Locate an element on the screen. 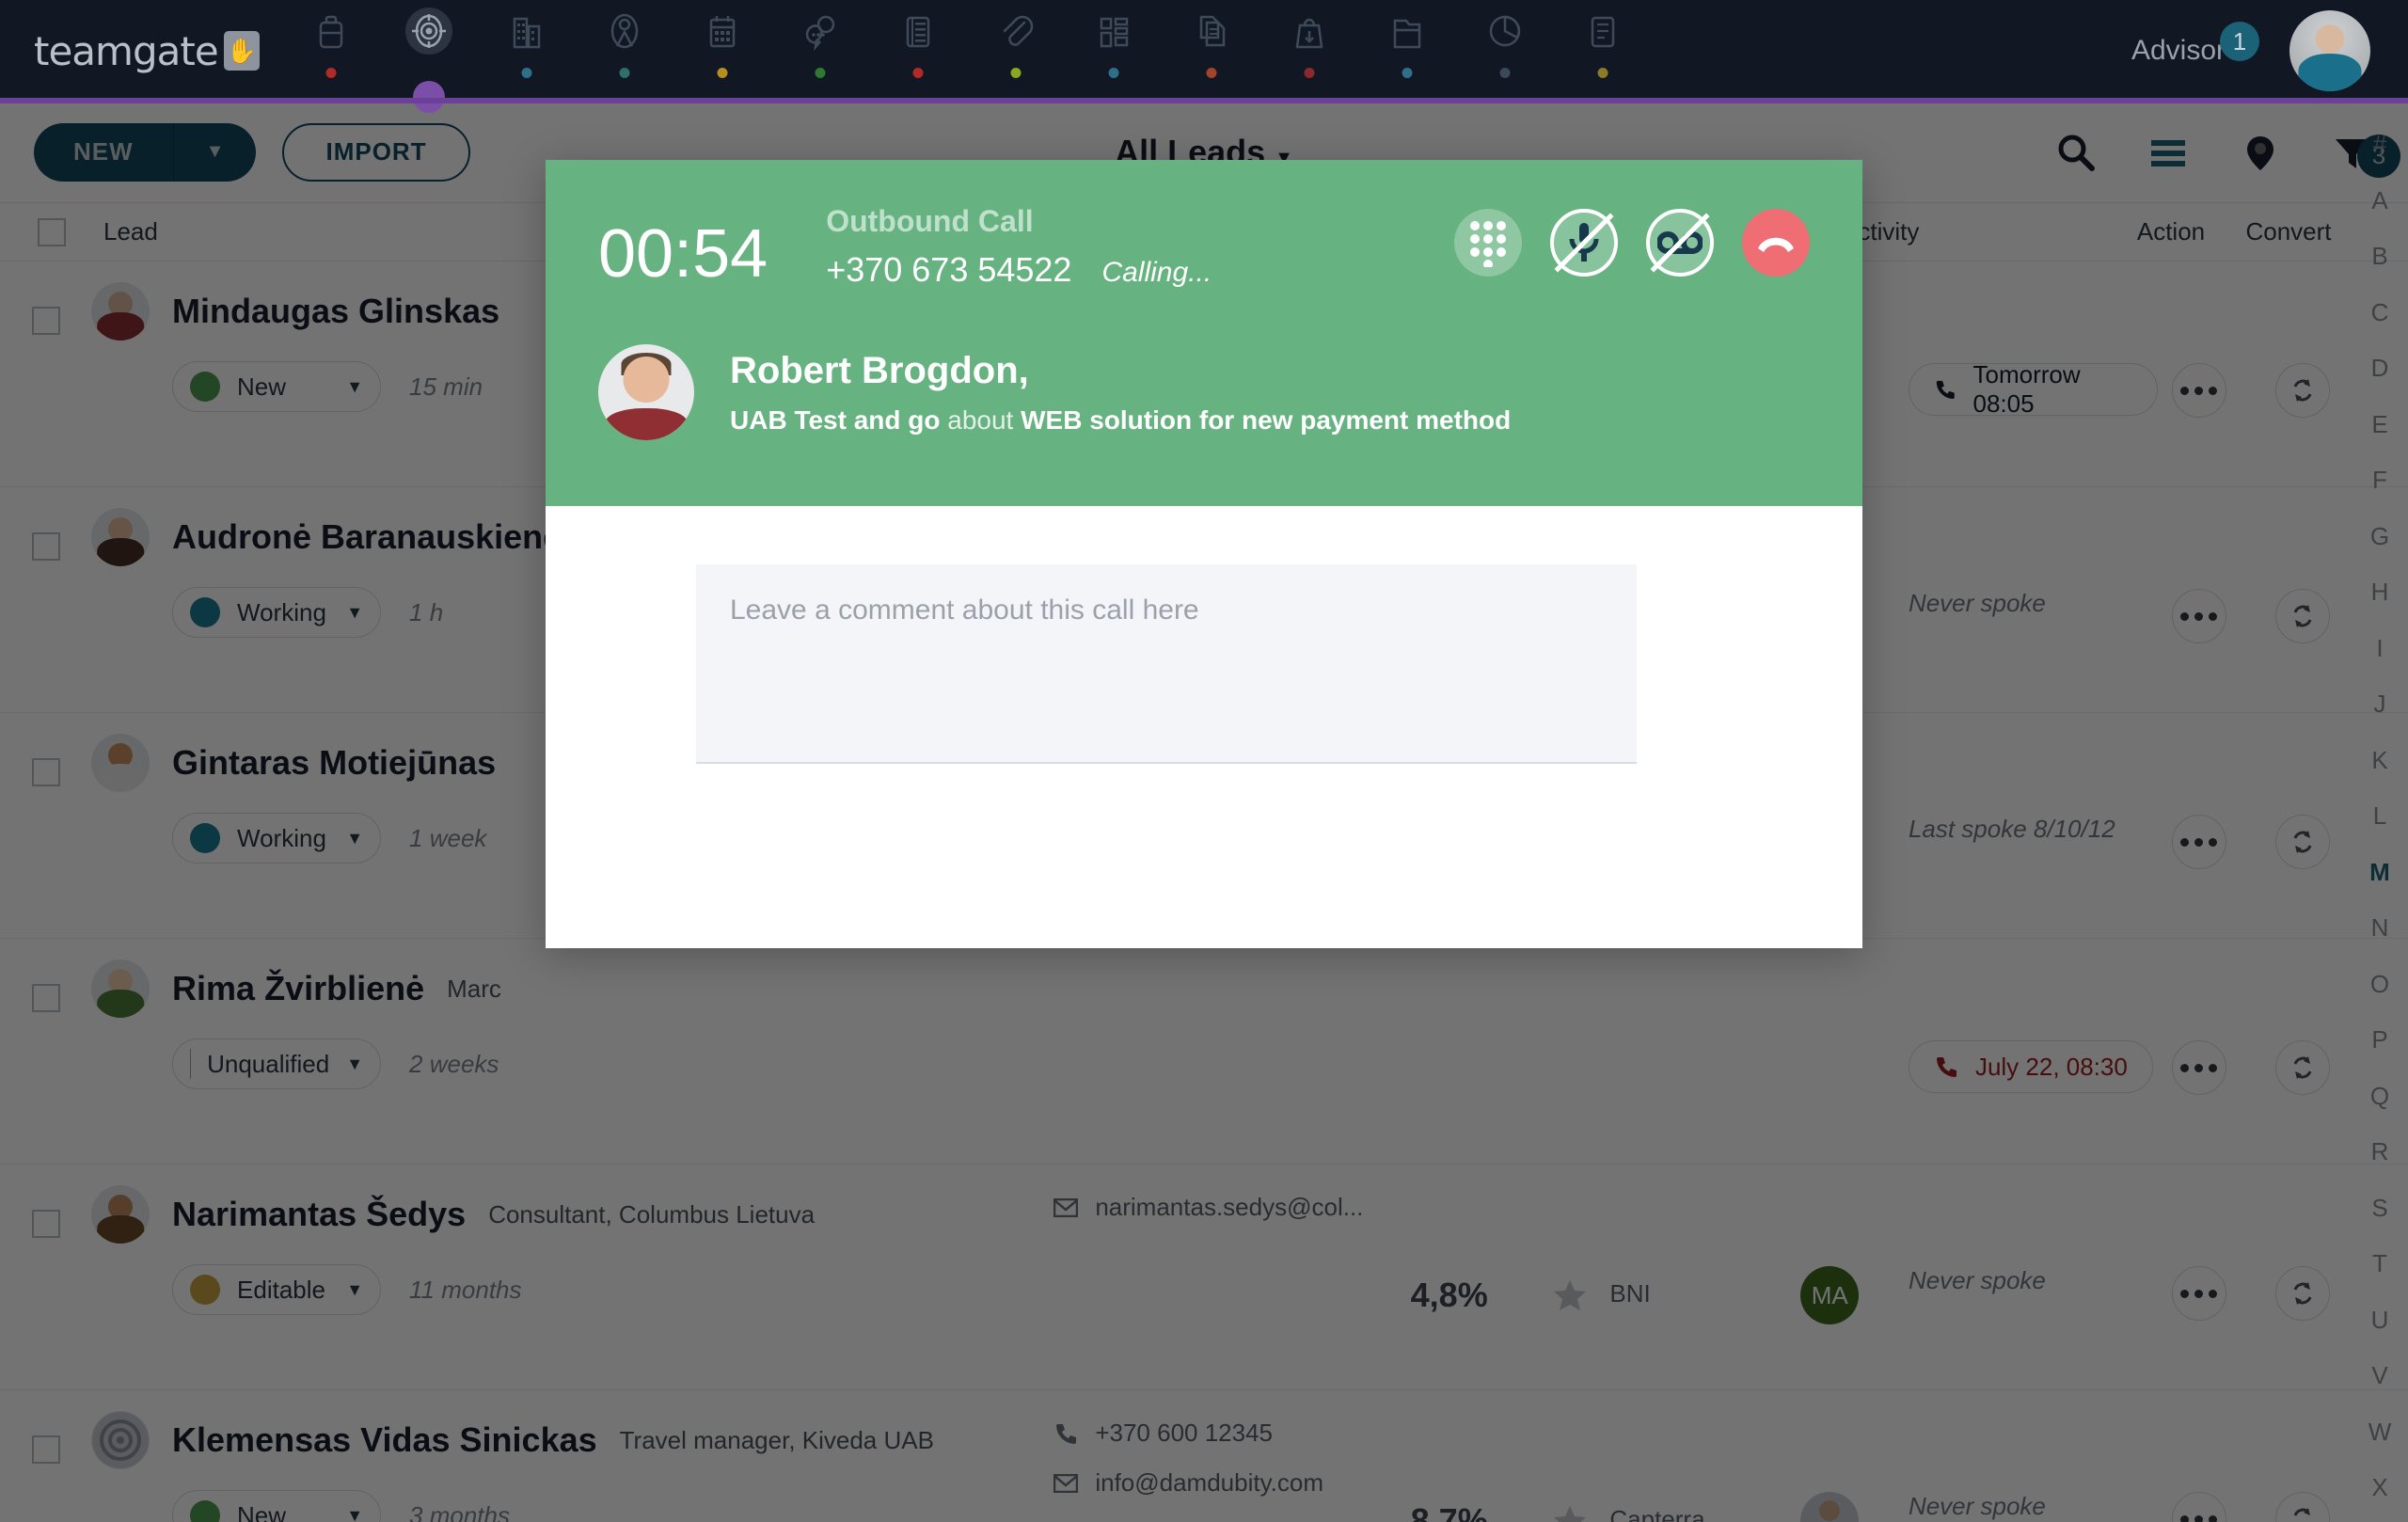  hangup-button is located at coordinates (1776, 243).